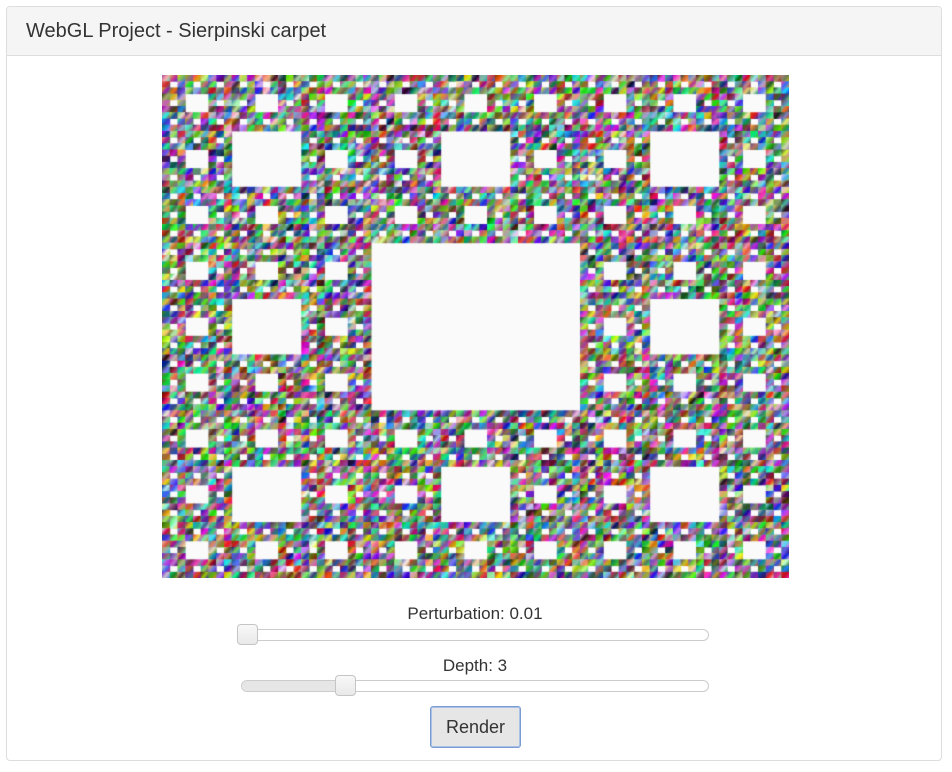 This screenshot has height=772, width=952. Describe the element at coordinates (176, 30) in the screenshot. I see `page-title: WebGL Project - Sierpinski carpet` at that location.